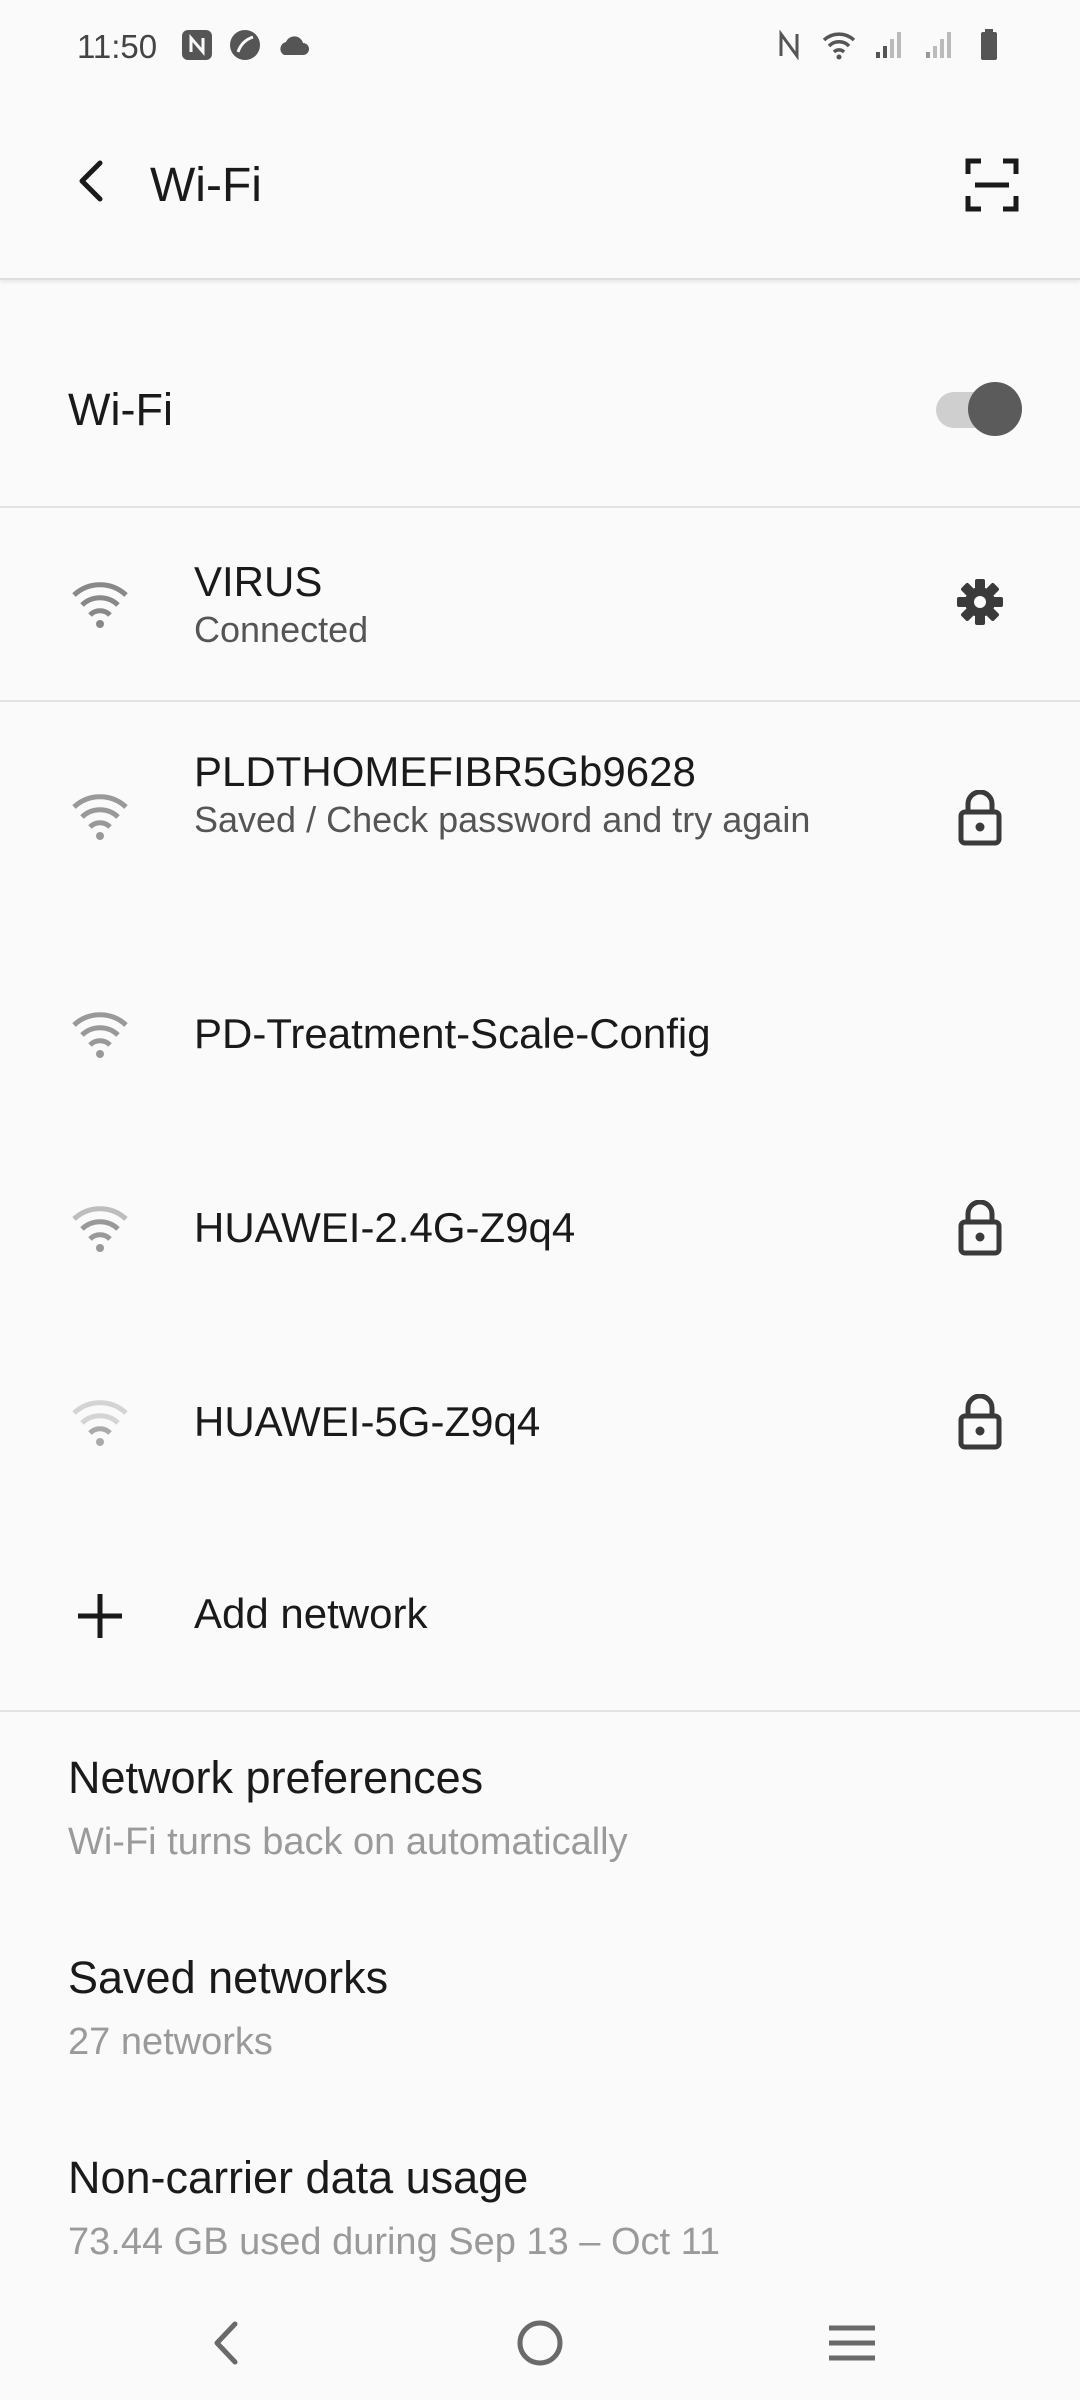 The height and width of the screenshot is (2400, 1080). I want to click on toggle-thumb, so click(995, 409).